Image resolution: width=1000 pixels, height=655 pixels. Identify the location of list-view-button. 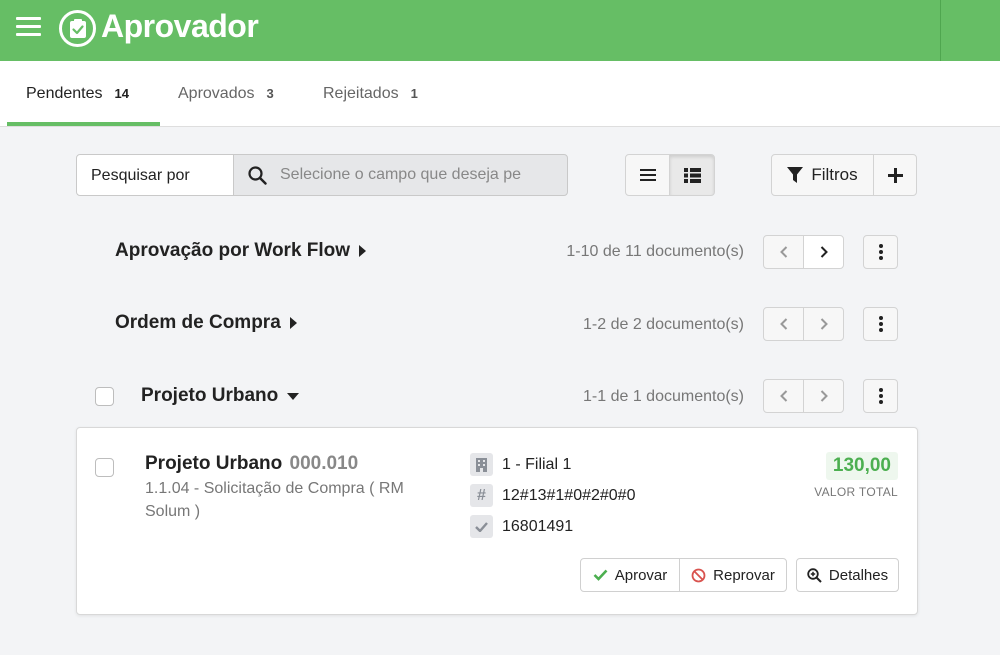
(647, 175).